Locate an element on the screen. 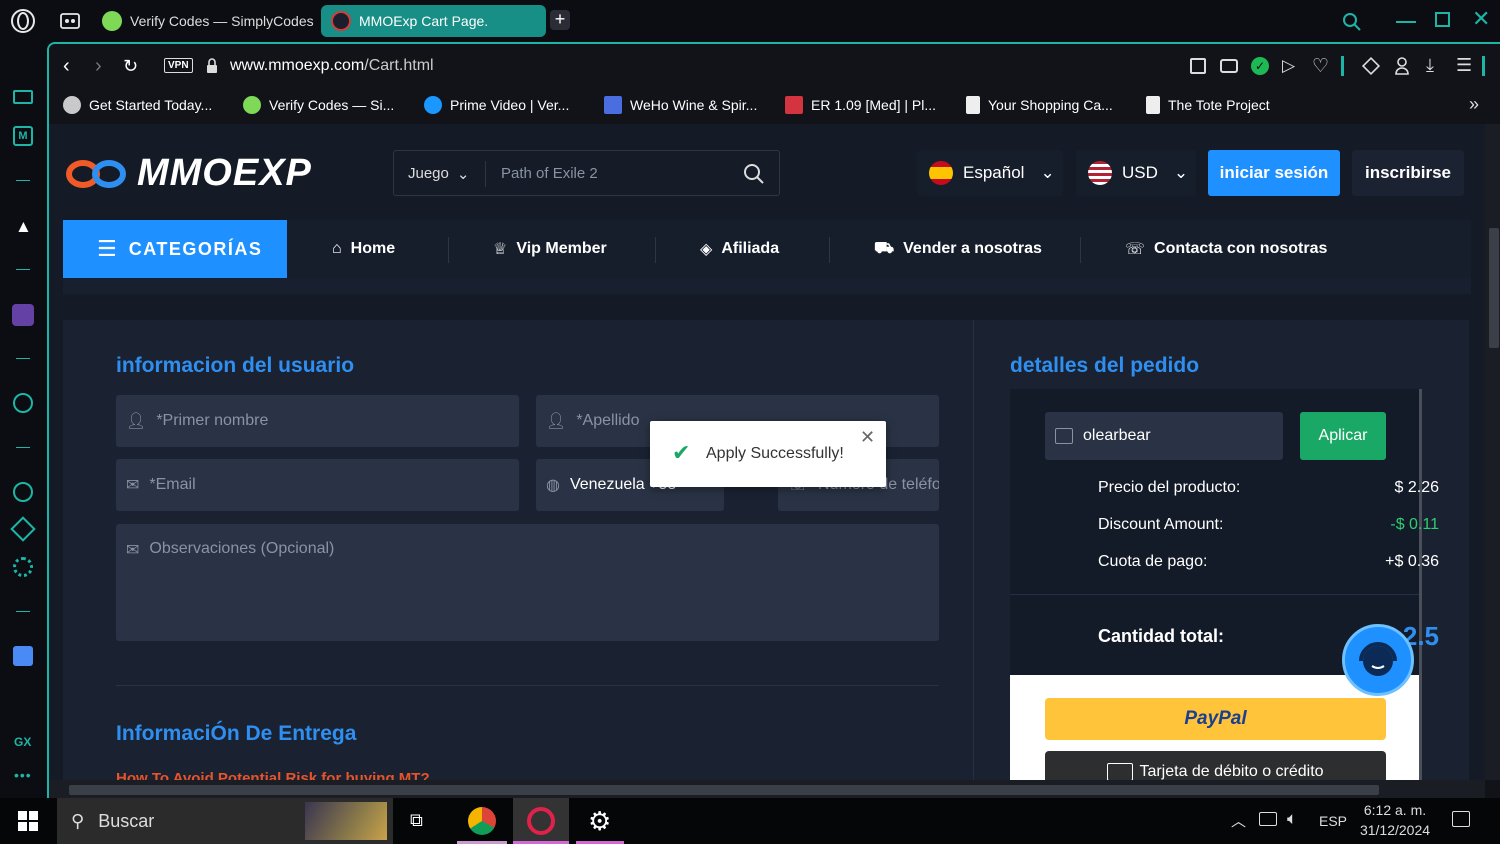  search-tabs-icon is located at coordinates (1352, 22).